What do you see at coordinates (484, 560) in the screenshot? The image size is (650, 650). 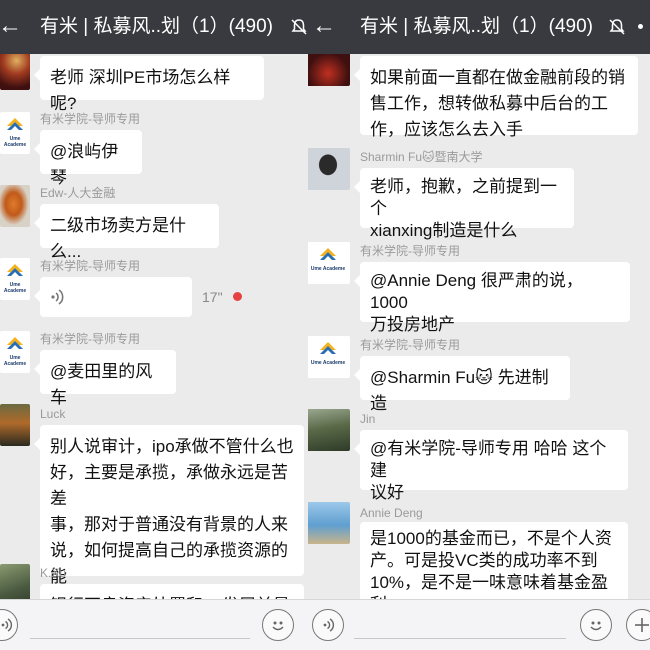 I see `message-line: 产。可是投VC类的成功率不到` at bounding box center [484, 560].